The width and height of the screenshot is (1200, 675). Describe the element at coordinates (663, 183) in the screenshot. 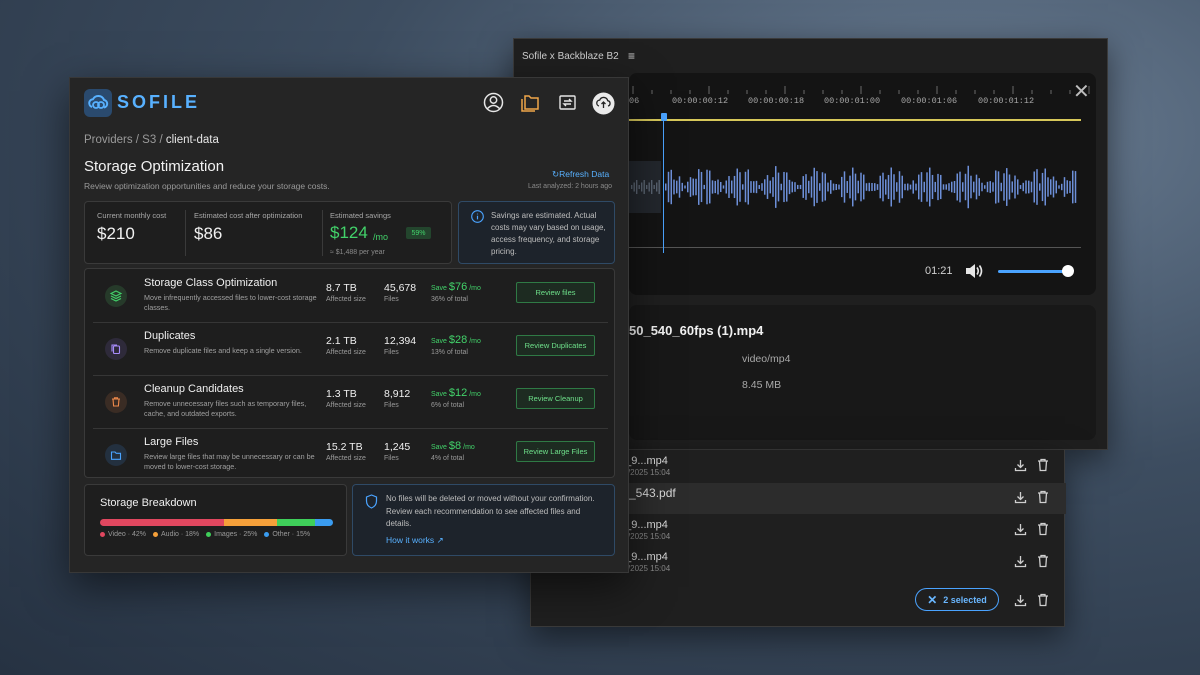

I see `playhead` at that location.